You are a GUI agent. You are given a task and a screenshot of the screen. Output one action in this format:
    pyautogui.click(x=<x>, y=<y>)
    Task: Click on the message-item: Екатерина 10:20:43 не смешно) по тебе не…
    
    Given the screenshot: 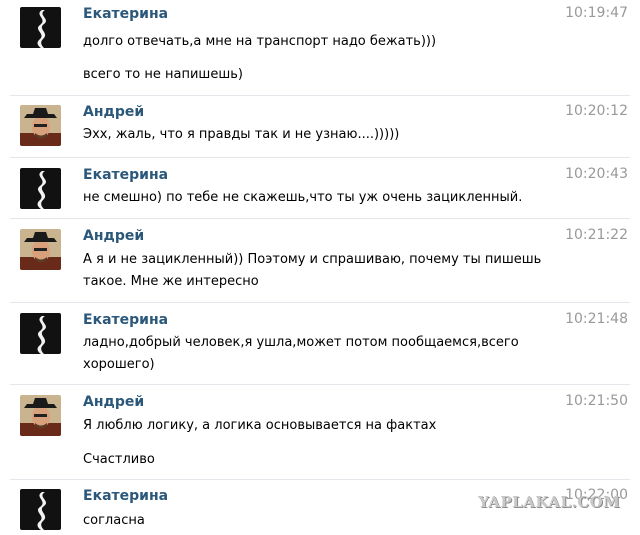 What is the action you would take?
    pyautogui.click(x=320, y=188)
    